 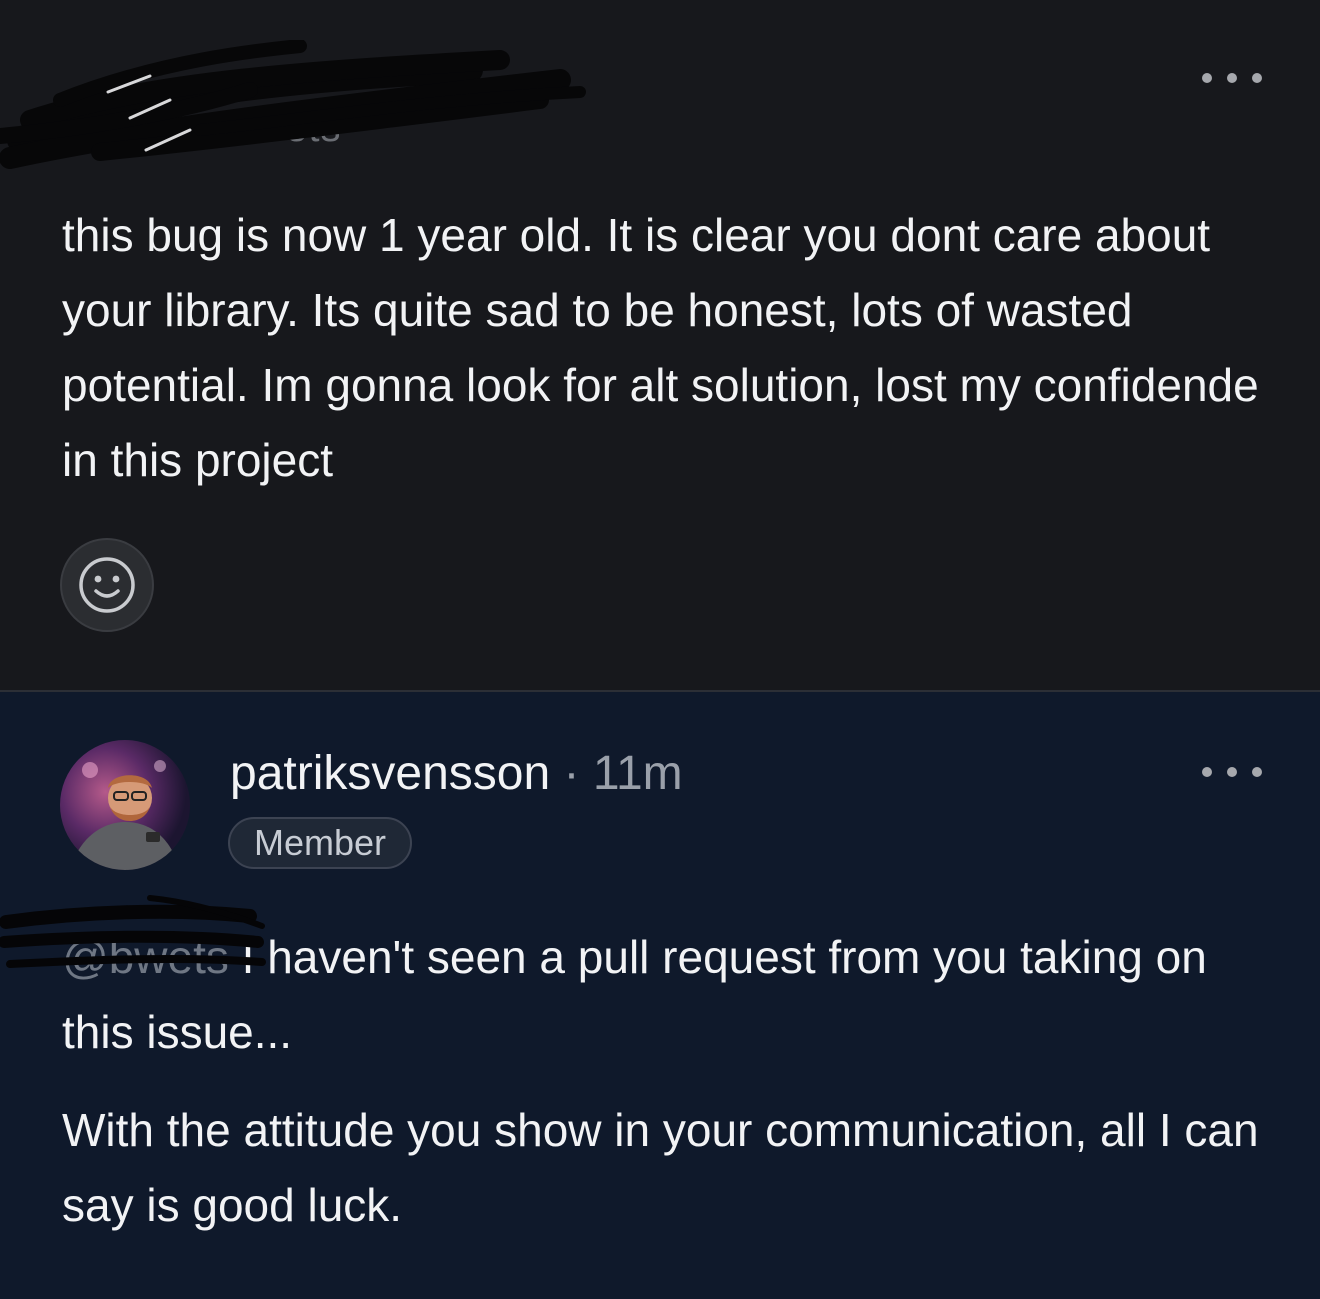 I want to click on avatar, so click(x=125, y=805).